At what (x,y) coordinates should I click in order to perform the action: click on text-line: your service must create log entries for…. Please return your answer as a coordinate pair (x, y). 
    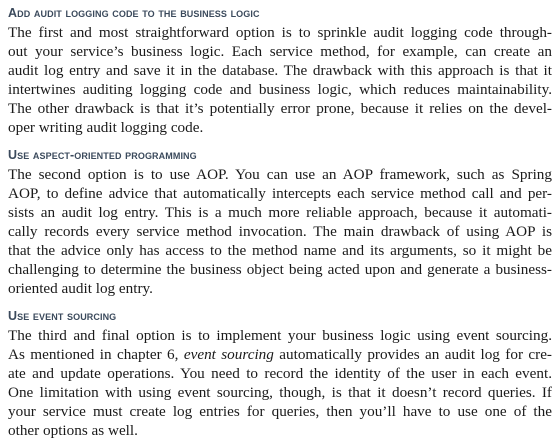
    Looking at the image, I should click on (280, 411).